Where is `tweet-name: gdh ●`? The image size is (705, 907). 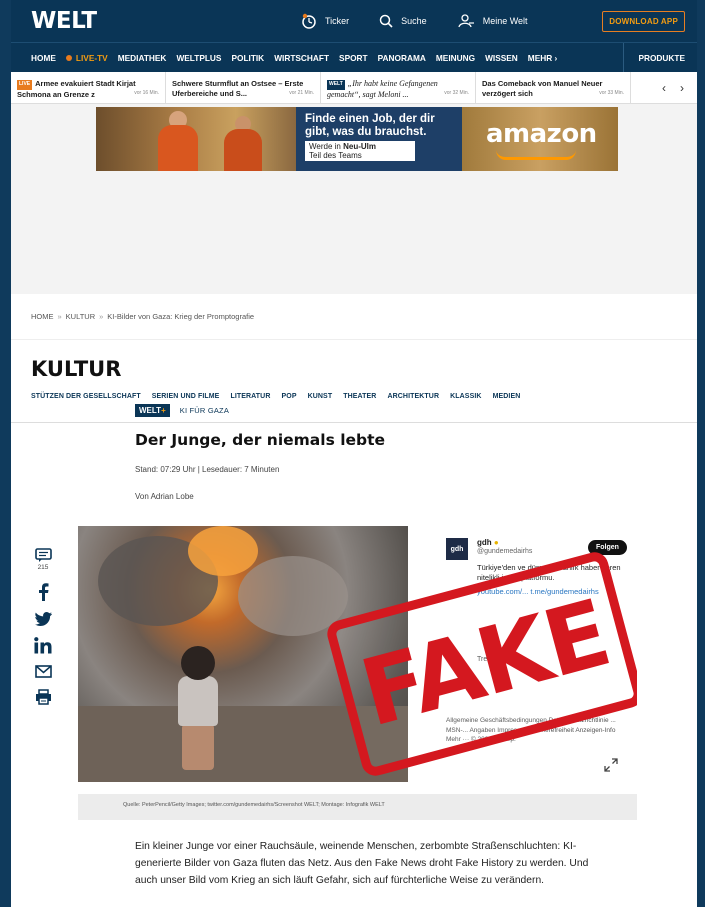 tweet-name: gdh ● is located at coordinates (488, 542).